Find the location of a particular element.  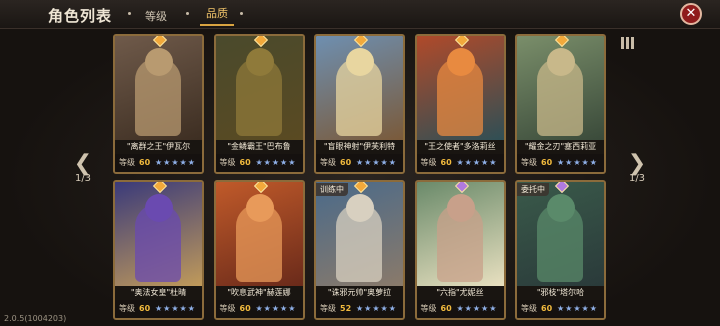

character-card: "奥法女皇"杜晴 等级 60 ★★★★★ is located at coordinates (158, 250).